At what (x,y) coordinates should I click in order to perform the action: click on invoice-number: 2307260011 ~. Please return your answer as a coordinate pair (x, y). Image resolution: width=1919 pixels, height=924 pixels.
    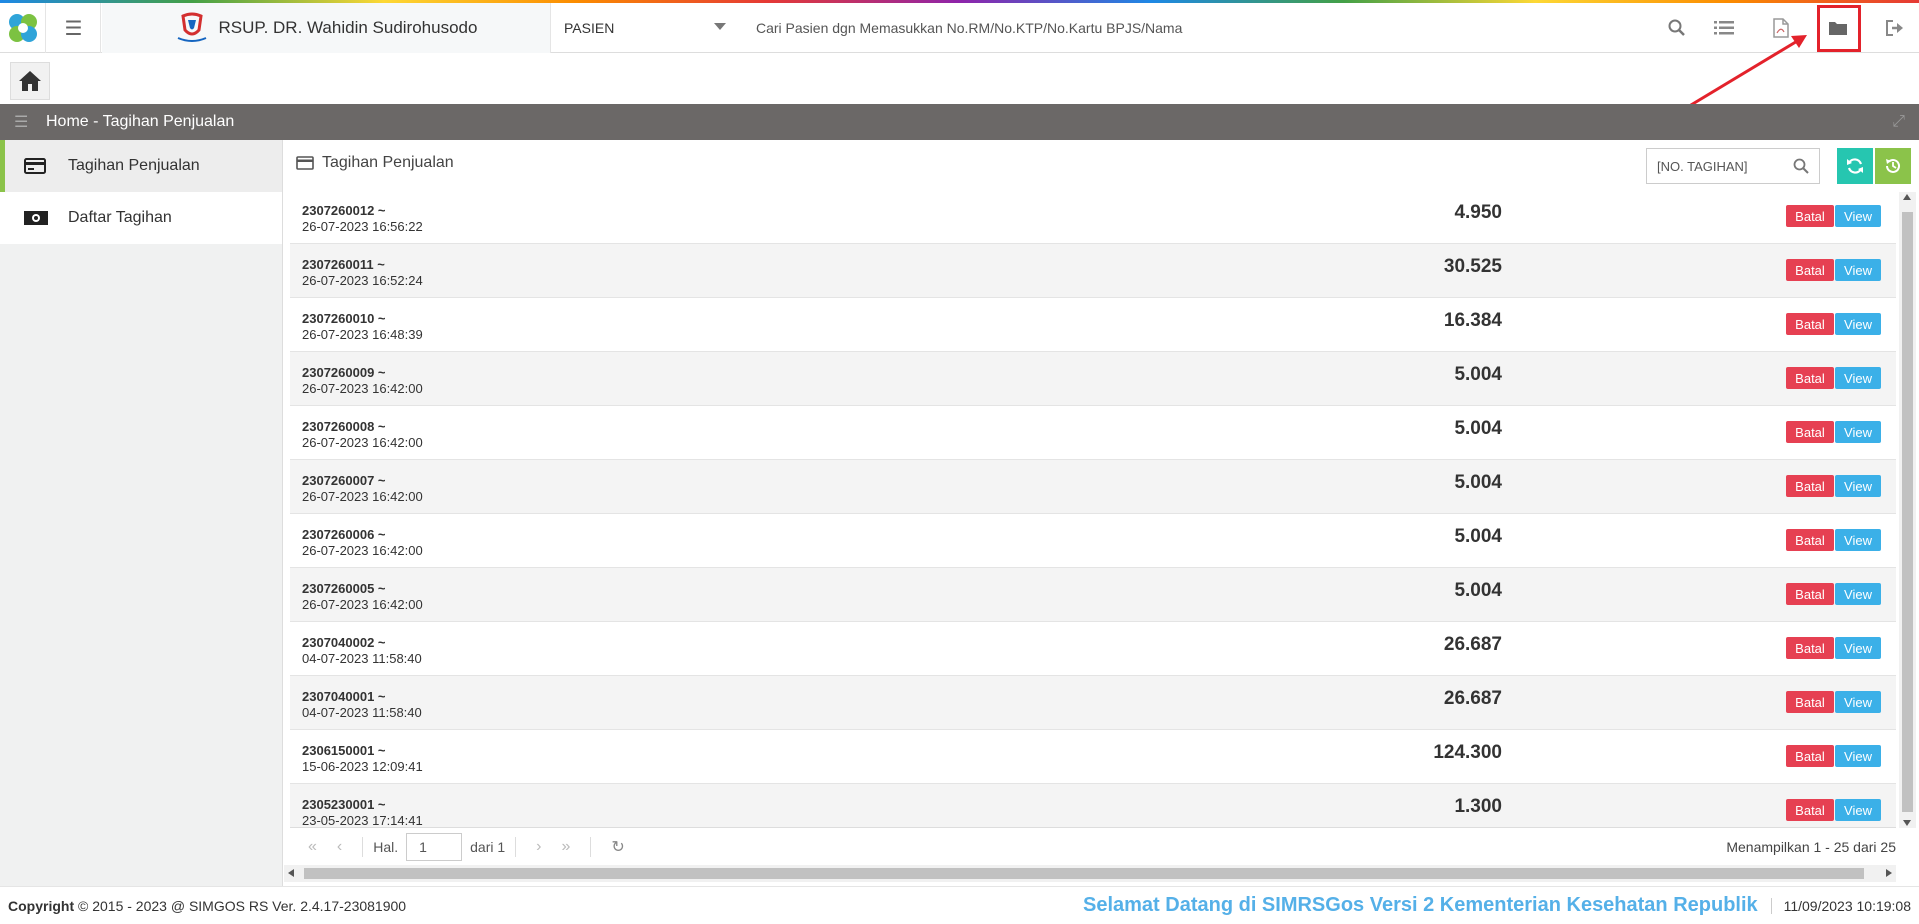
    Looking at the image, I should click on (343, 264).